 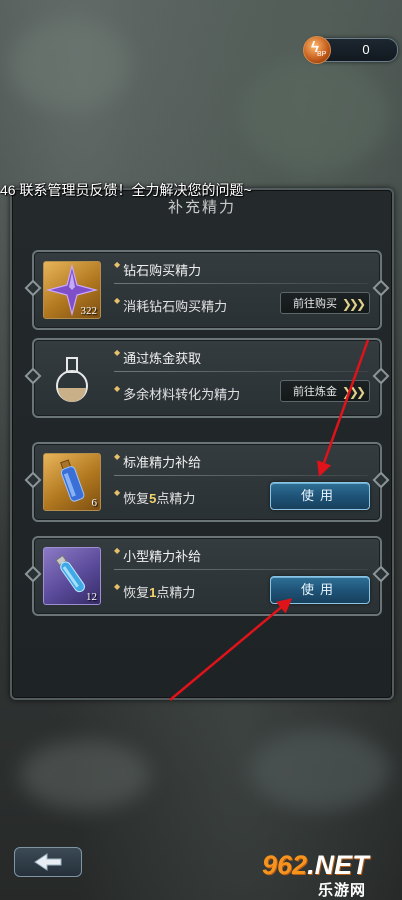 I want to click on lightning-icon: ϟ BP, so click(x=317, y=50).